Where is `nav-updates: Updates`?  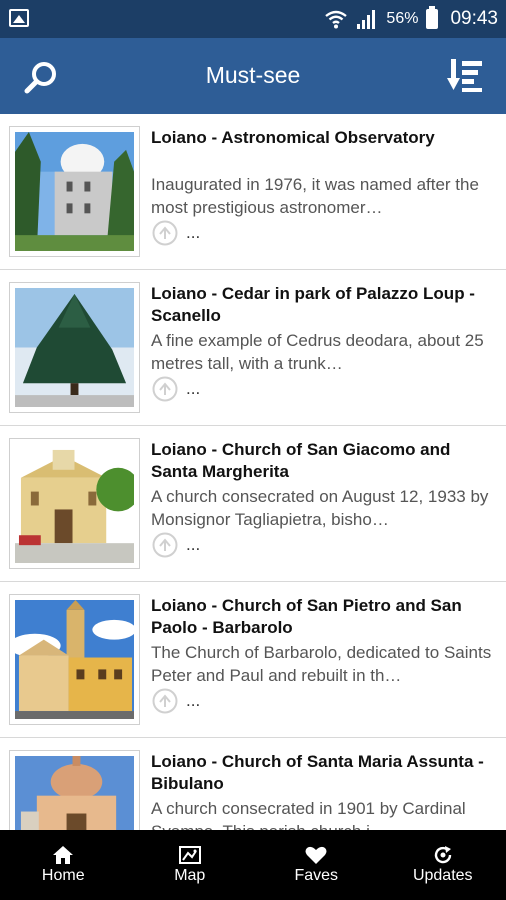 nav-updates: Updates is located at coordinates (443, 865).